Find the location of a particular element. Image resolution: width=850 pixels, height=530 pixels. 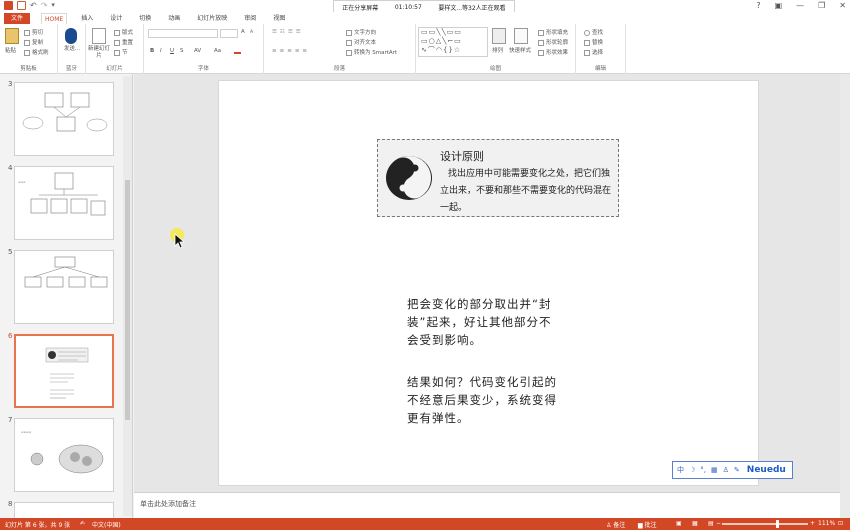

shape-effects-button: 形状效果 is located at coordinates (553, 52).